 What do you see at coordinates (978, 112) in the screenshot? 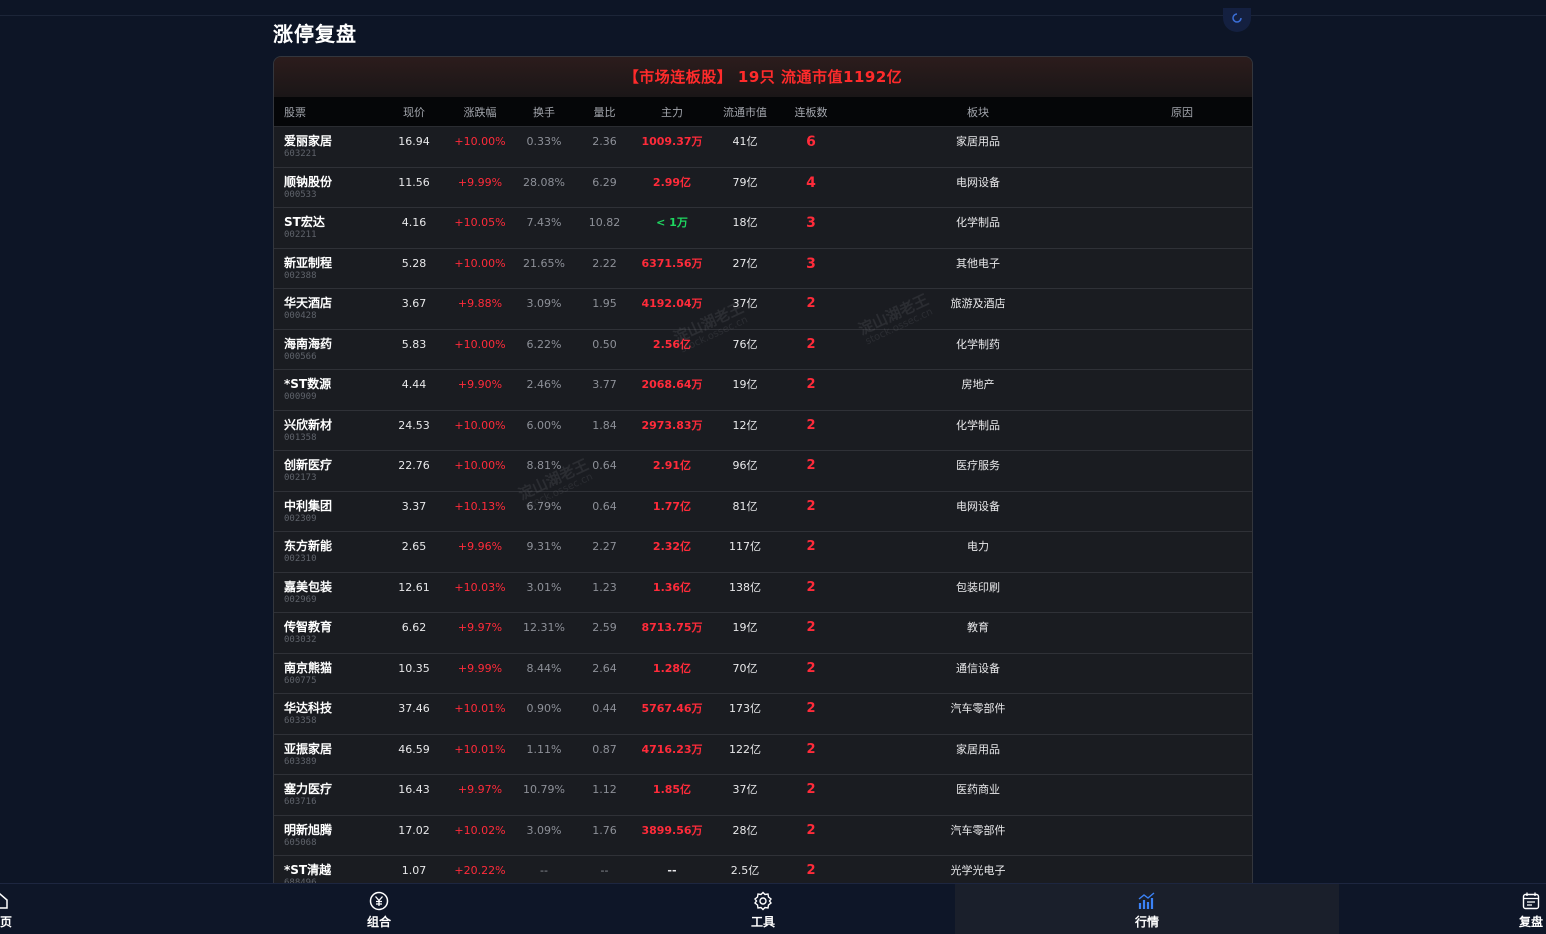
I see `column-header-sector: 板块` at bounding box center [978, 112].